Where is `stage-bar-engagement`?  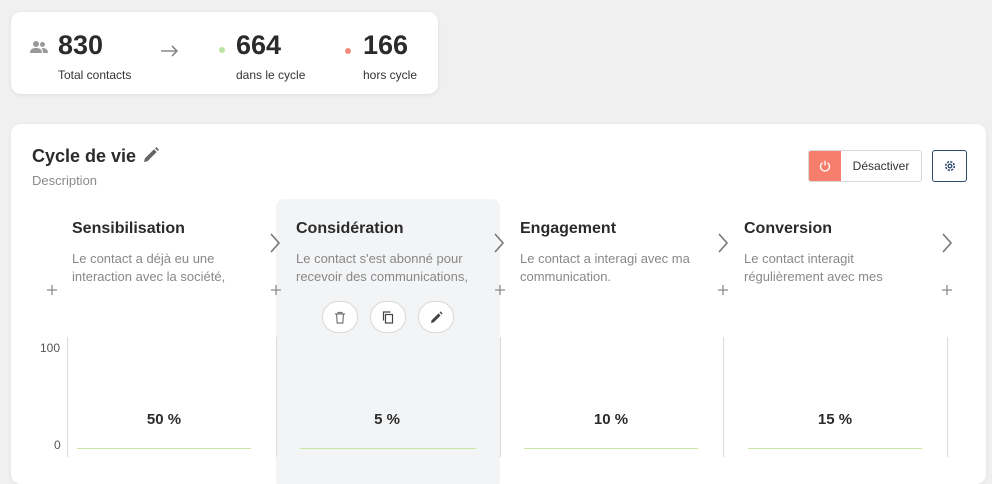
stage-bar-engagement is located at coordinates (611, 448).